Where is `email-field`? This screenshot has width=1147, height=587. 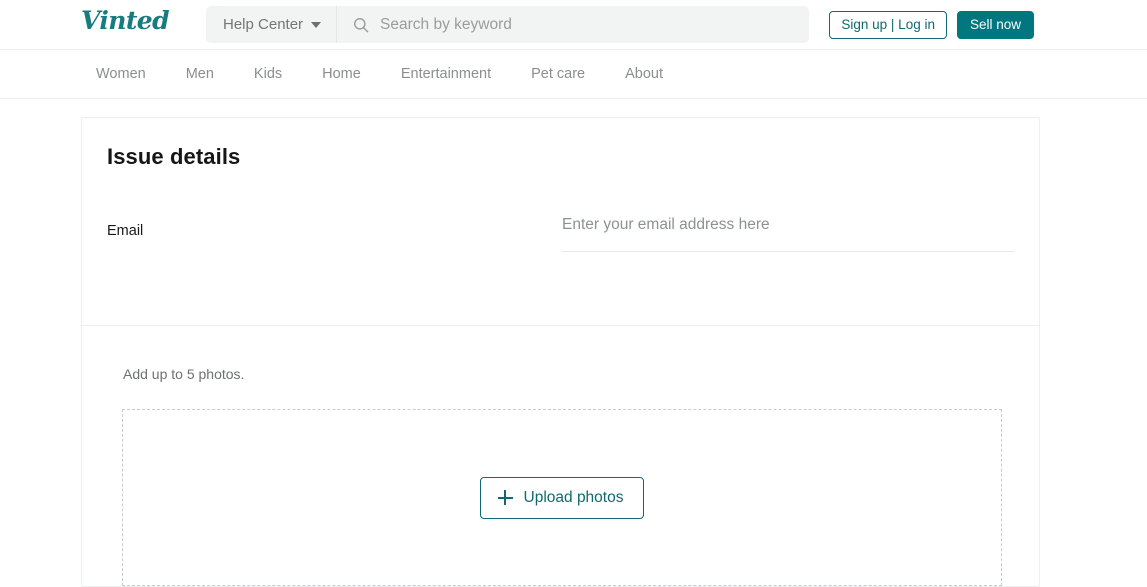 email-field is located at coordinates (788, 234).